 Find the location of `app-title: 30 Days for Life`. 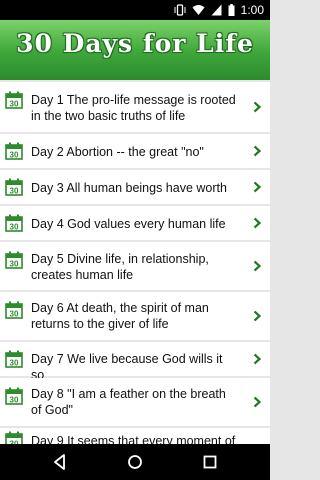

app-title: 30 Days for Life is located at coordinates (135, 43).